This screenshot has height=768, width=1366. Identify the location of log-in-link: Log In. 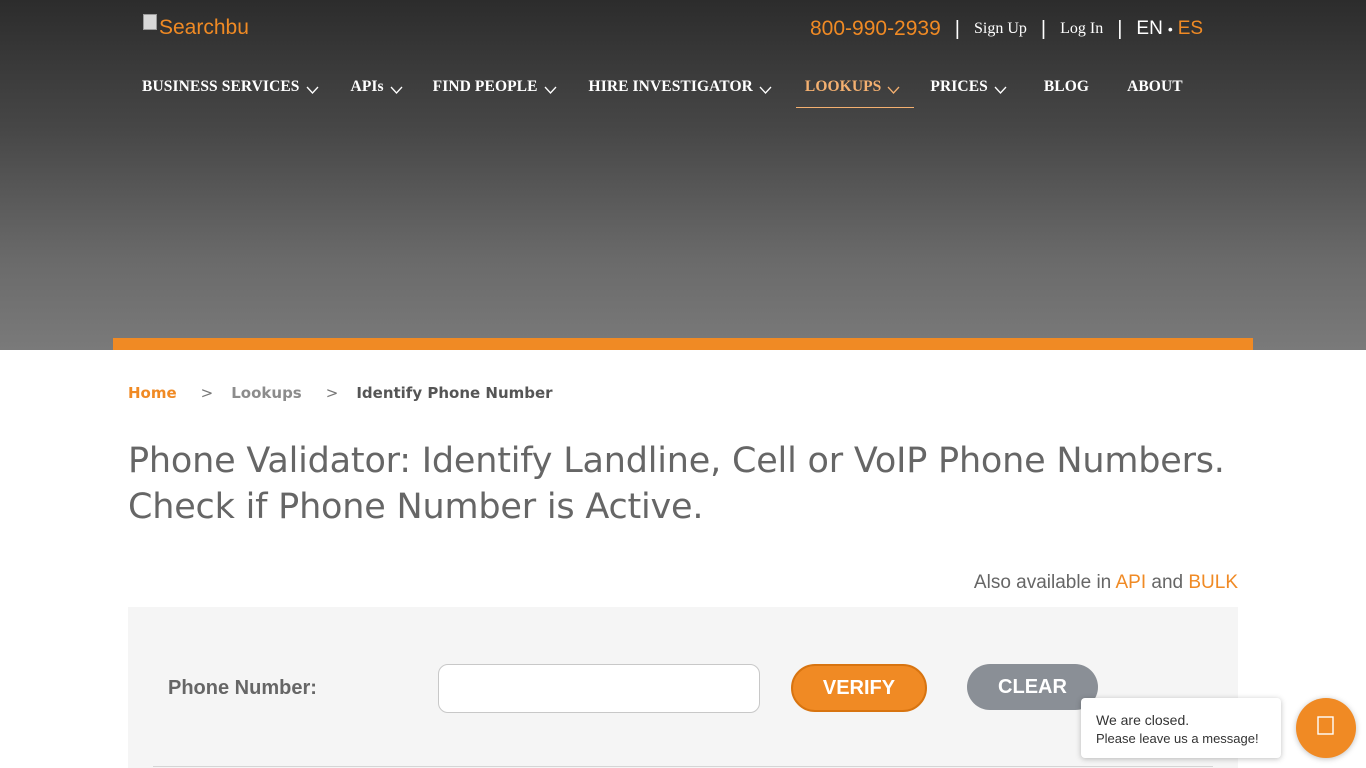
(1081, 29).